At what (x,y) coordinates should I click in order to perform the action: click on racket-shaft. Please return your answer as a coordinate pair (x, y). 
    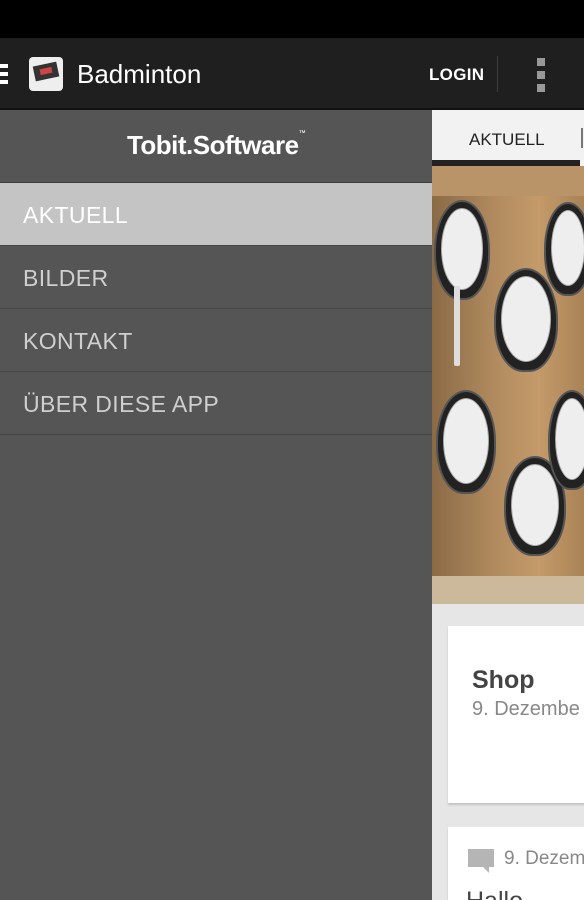
    Looking at the image, I should click on (457, 326).